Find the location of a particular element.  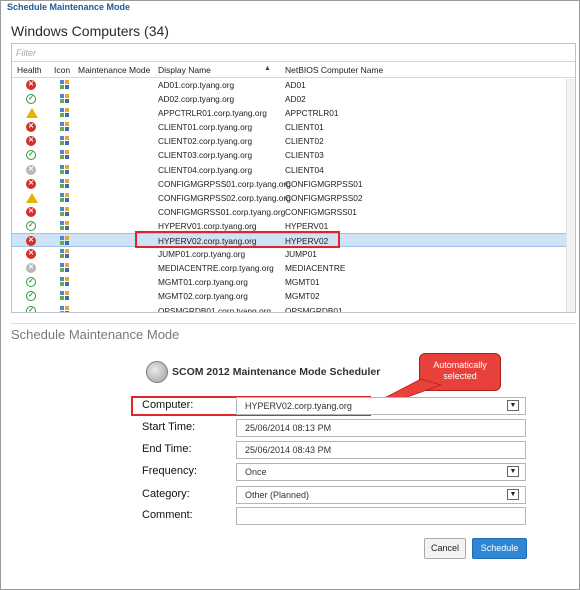

netbios-name-cell: CONFIGMGRSS01 is located at coordinates (321, 211).